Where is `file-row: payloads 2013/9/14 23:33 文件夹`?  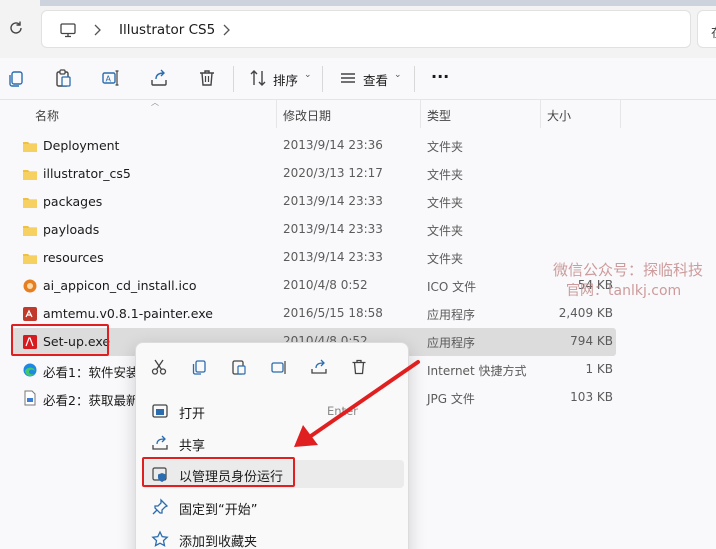 file-row: payloads 2013/9/14 23:33 文件夹 is located at coordinates (314, 230).